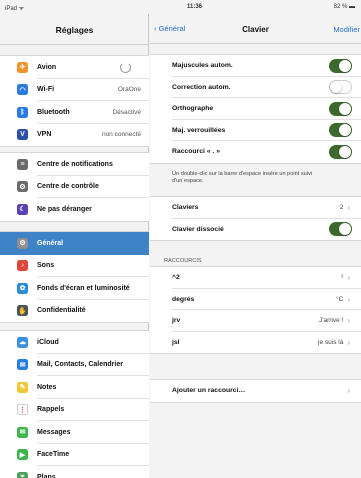 The width and height of the screenshot is (361, 478). Describe the element at coordinates (74, 90) in the screenshot. I see `sidebar-item-wi-fi: ◠ Wi-Fi OraOne` at that location.